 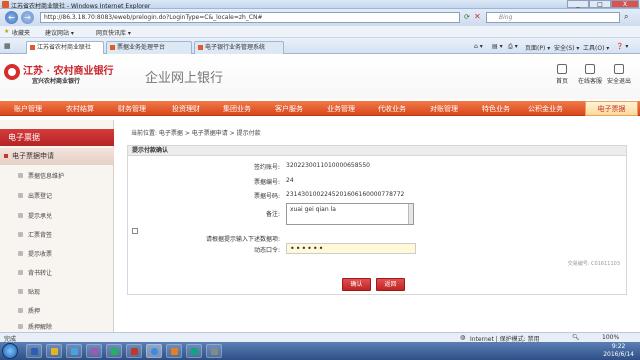 What do you see at coordinates (578, 4) in the screenshot?
I see `minimize-button: _` at bounding box center [578, 4].